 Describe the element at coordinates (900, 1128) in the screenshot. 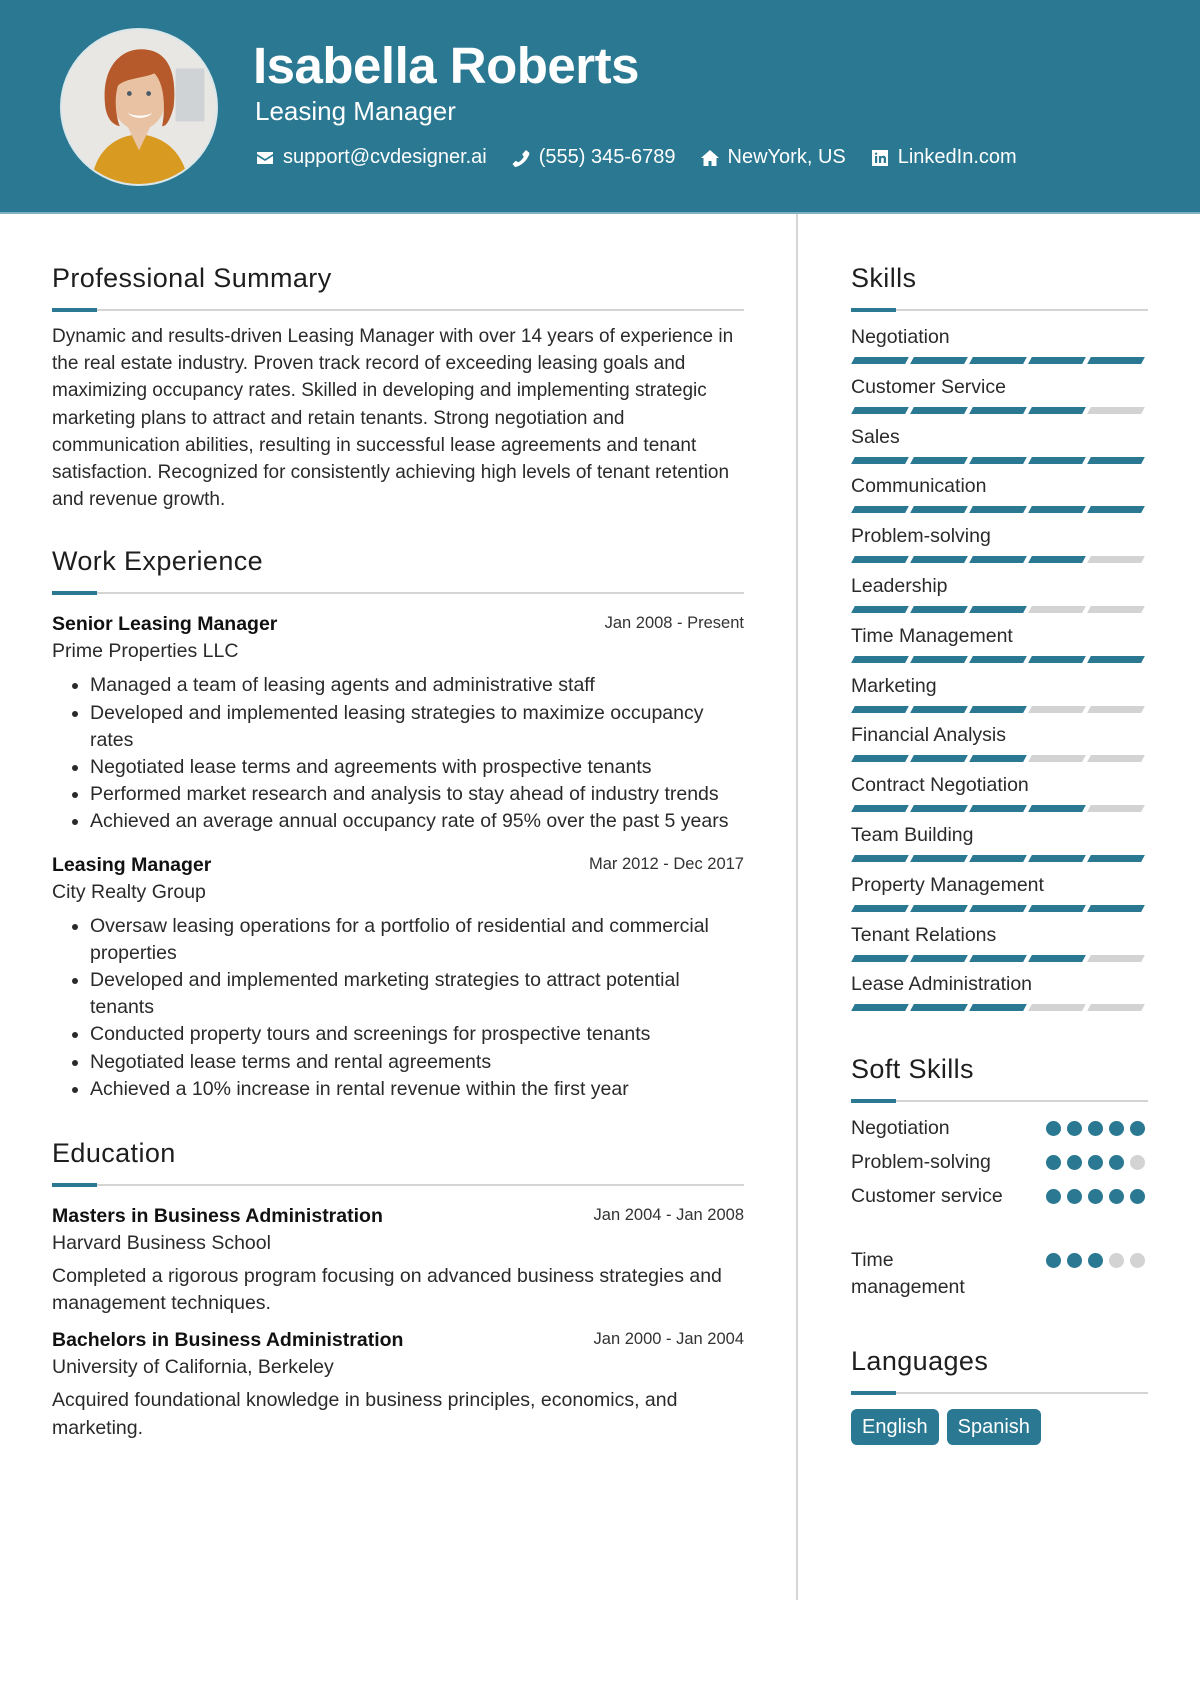

I see `soft-skill-name: Negotiation` at that location.